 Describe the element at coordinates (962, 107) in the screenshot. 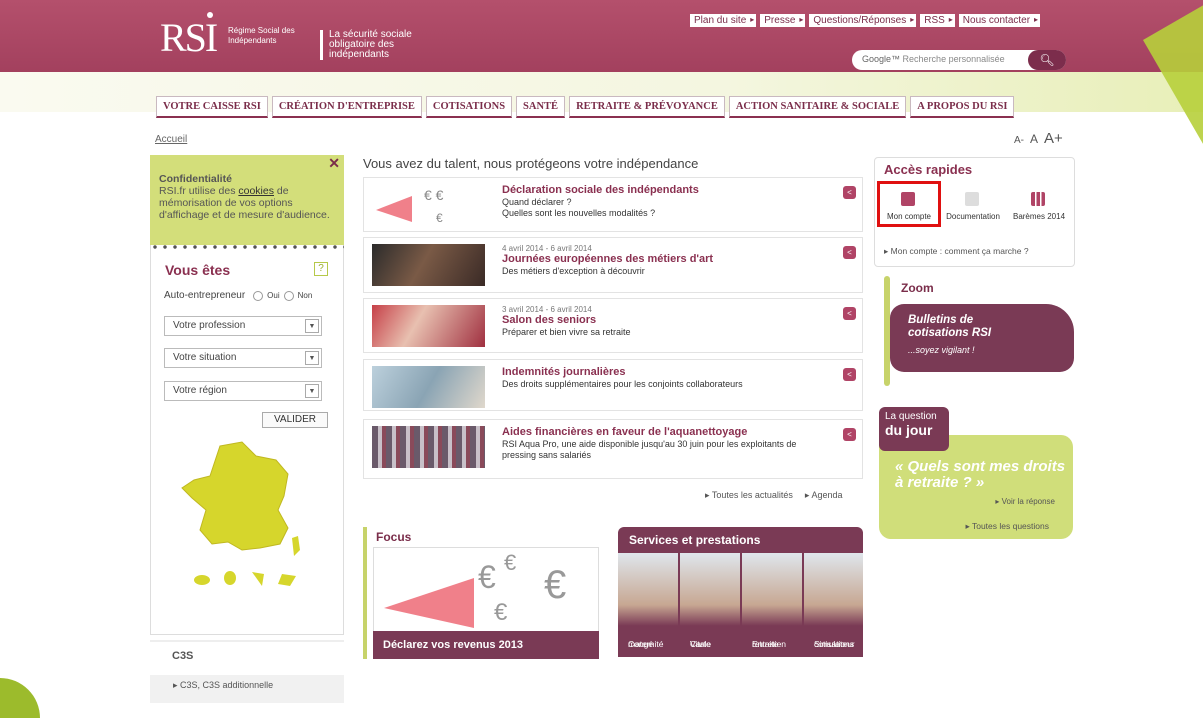

I see `nav-a-propos: A PROPOS DU RSI` at that location.